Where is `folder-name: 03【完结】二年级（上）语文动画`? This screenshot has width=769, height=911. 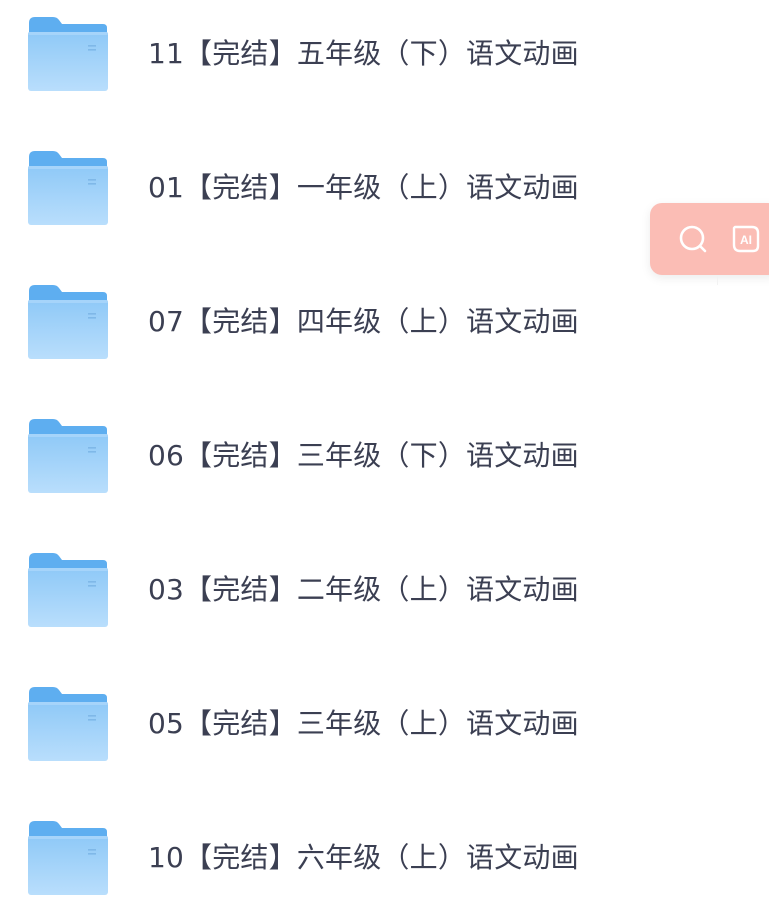 folder-name: 03【完结】二年级（上）语文动画 is located at coordinates (363, 589).